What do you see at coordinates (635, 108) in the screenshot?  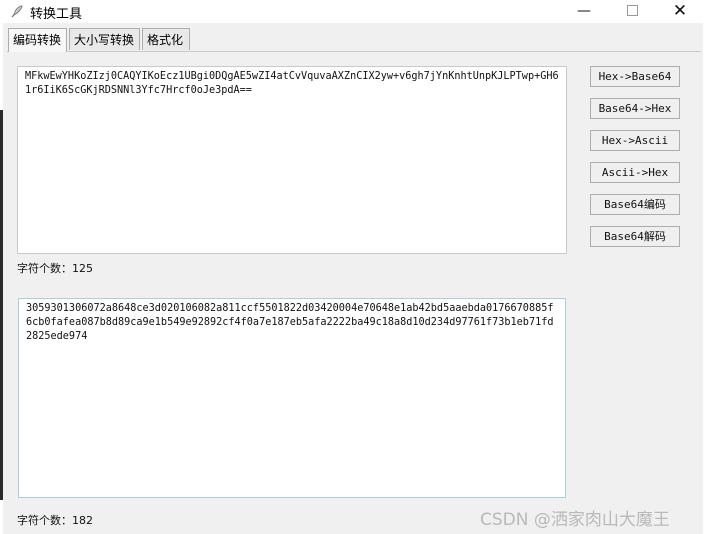 I see `base64-to-hex-button: Base64->Hex` at bounding box center [635, 108].